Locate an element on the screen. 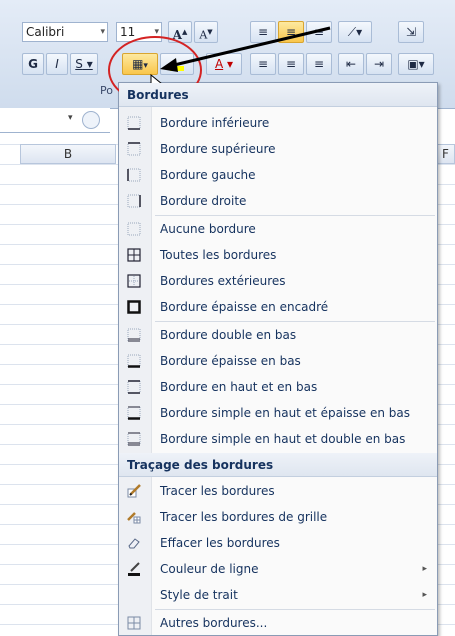  font-group-label: Po is located at coordinates (106, 90).